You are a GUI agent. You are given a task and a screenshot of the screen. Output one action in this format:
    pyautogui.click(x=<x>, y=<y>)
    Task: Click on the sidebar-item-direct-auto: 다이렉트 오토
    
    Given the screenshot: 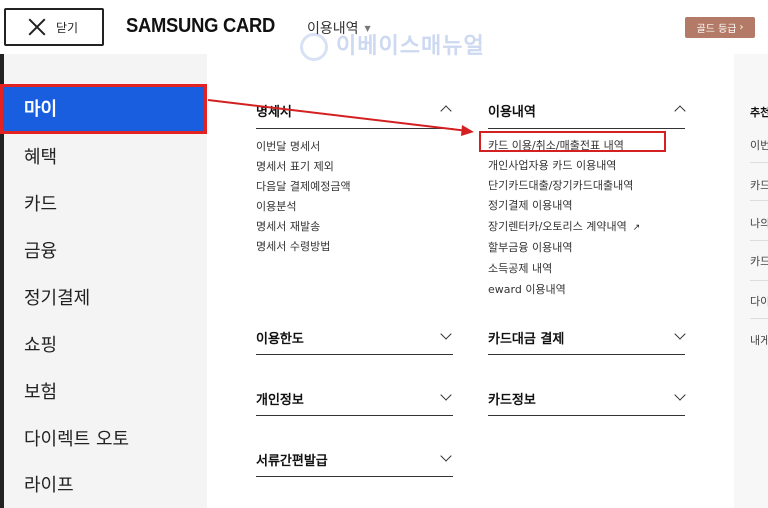 What is the action you would take?
    pyautogui.click(x=76, y=438)
    